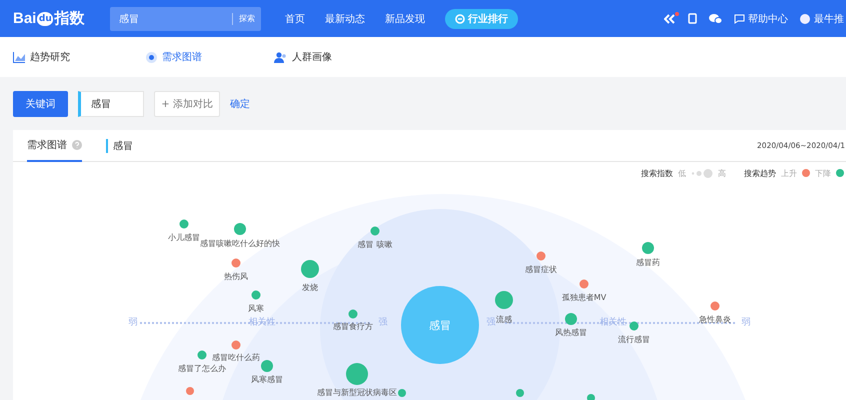 The height and width of the screenshot is (400, 846). I want to click on rising-dot-icon, so click(806, 173).